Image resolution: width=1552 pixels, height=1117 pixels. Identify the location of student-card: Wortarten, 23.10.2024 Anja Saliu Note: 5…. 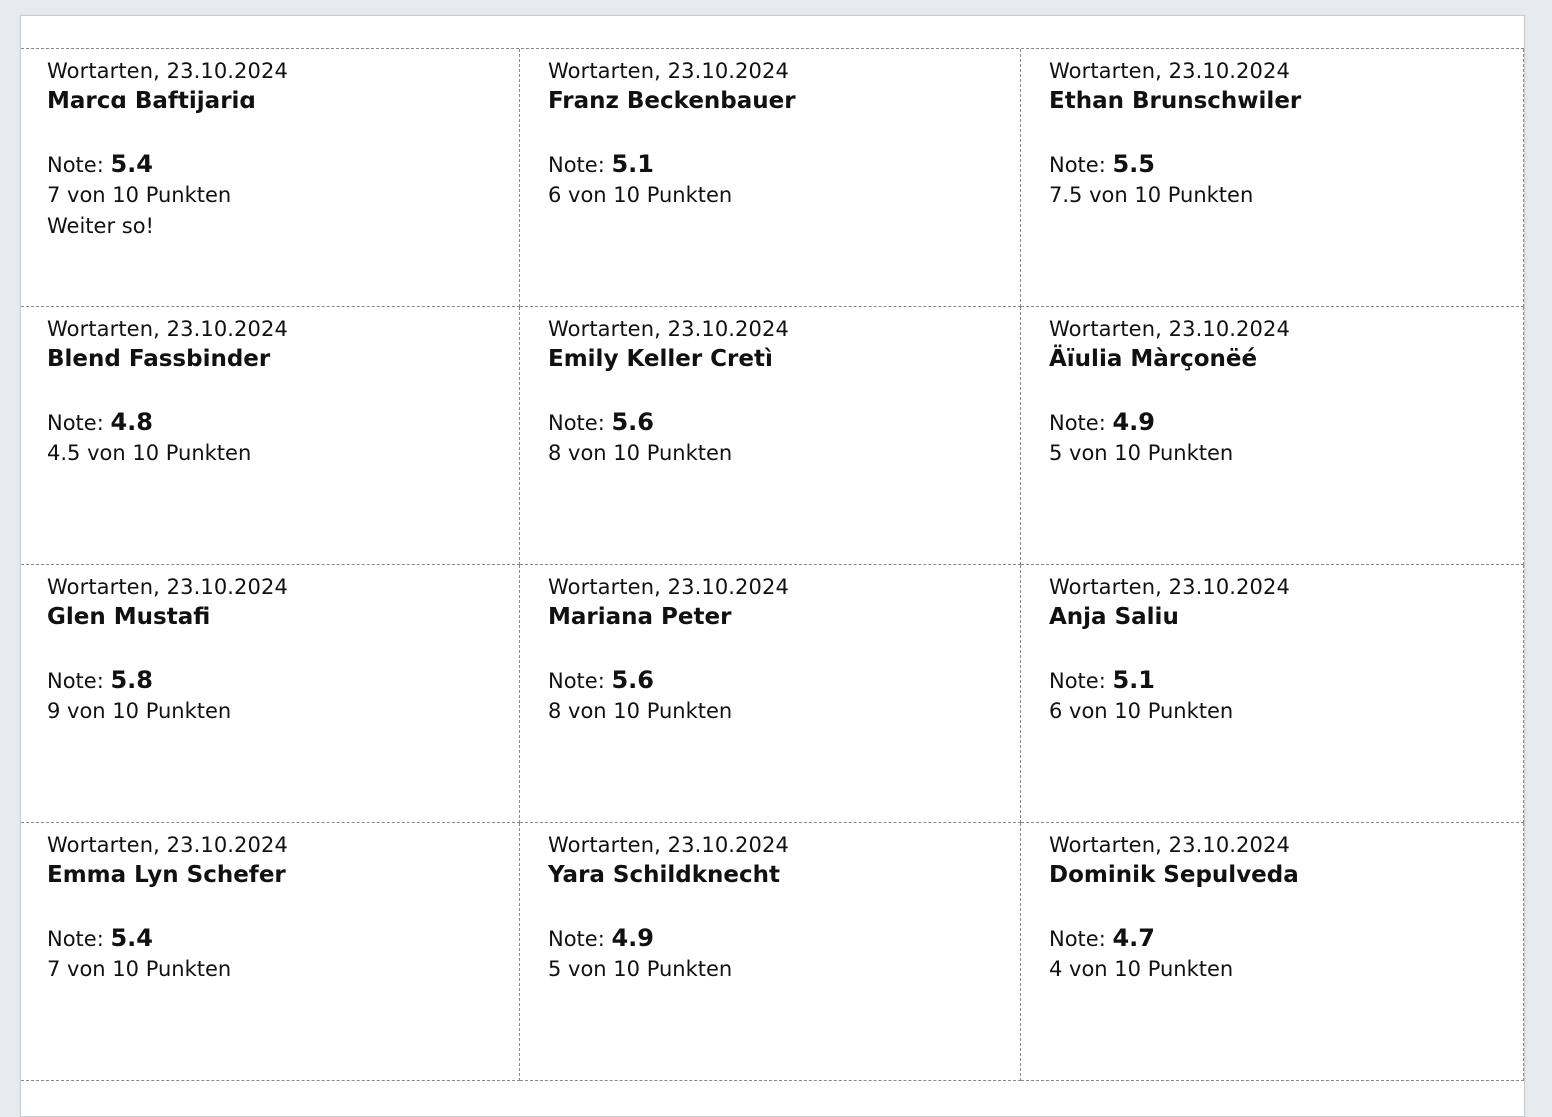
(1272, 694).